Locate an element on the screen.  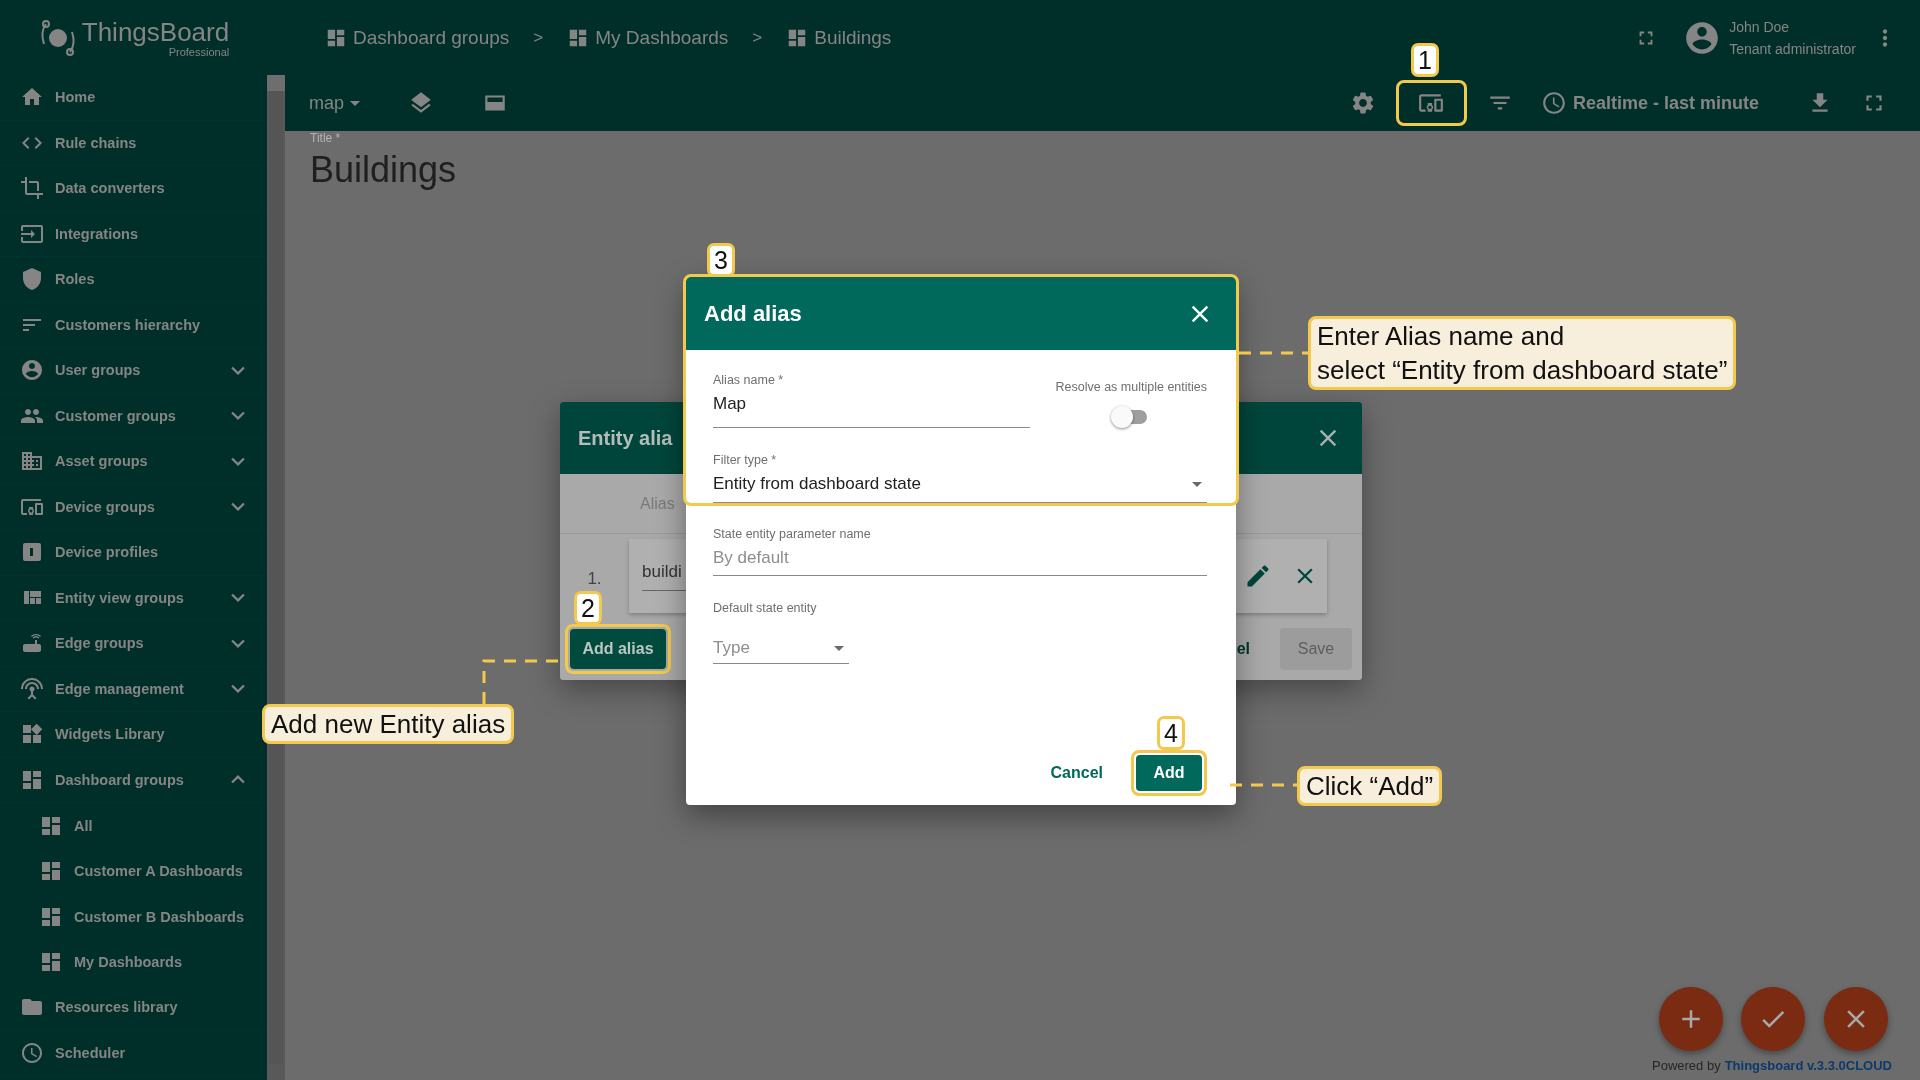
row-index: 1. is located at coordinates (594, 579).